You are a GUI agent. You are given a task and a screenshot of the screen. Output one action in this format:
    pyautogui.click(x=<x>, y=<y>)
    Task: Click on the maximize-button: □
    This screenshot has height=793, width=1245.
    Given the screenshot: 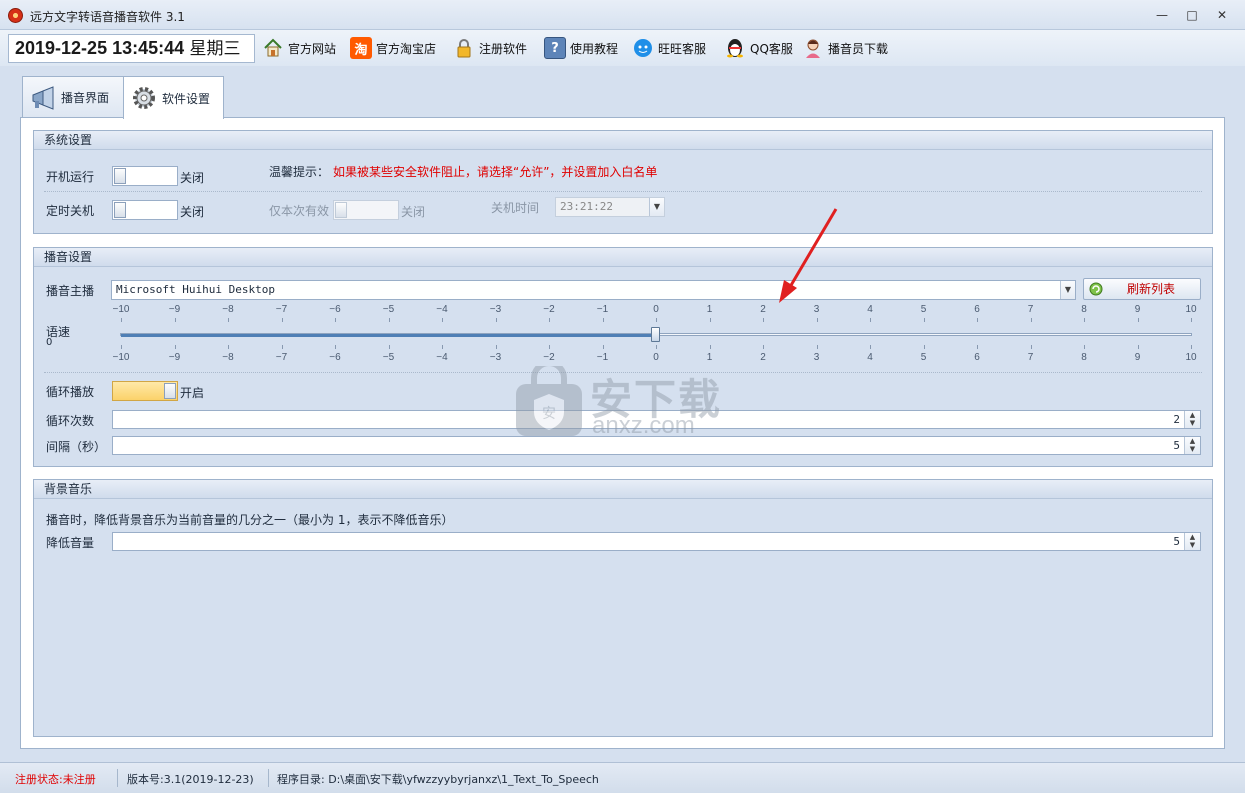 What is the action you would take?
    pyautogui.click(x=1192, y=15)
    